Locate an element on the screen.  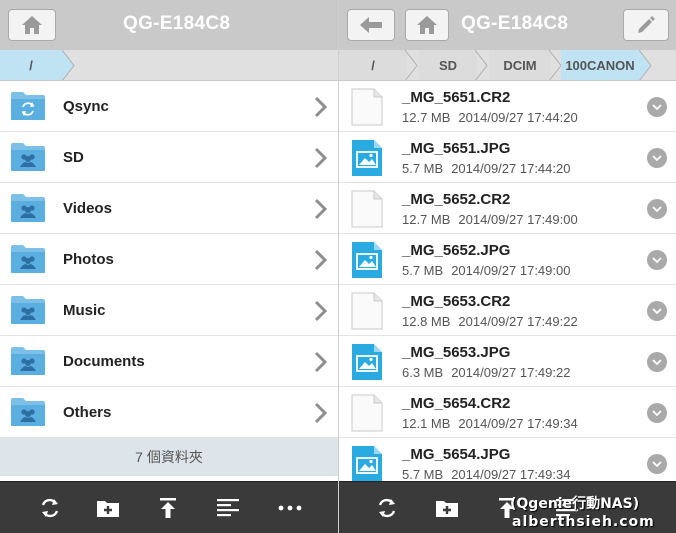
folder-row: Music is located at coordinates (169, 310).